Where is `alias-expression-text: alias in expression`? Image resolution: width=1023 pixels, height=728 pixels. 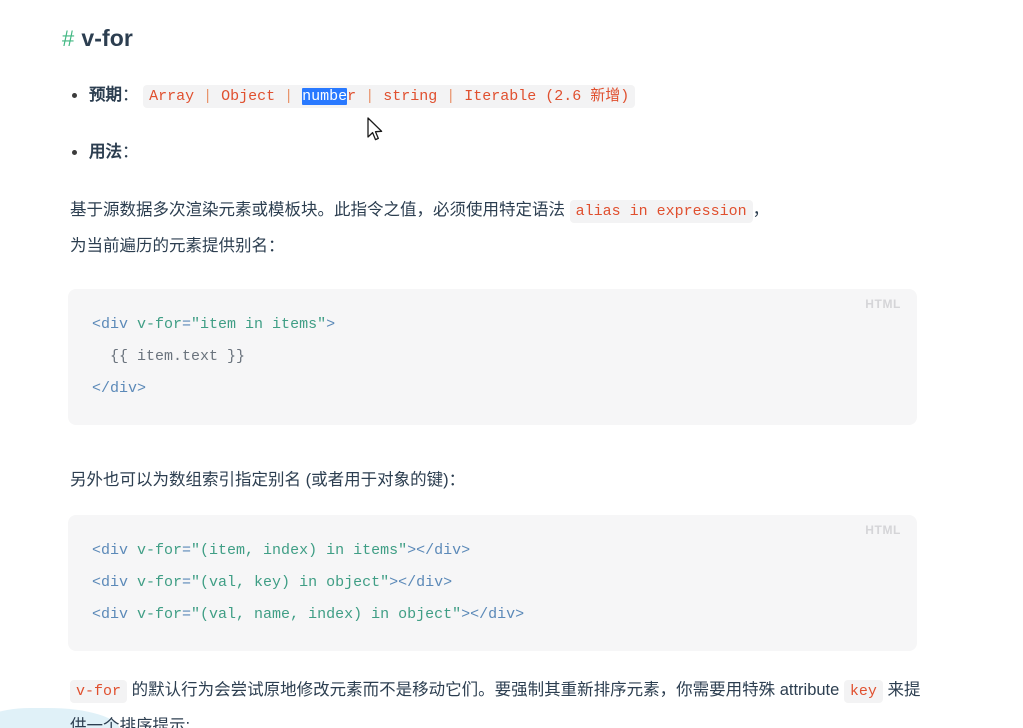 alias-expression-text: alias in expression is located at coordinates (661, 211).